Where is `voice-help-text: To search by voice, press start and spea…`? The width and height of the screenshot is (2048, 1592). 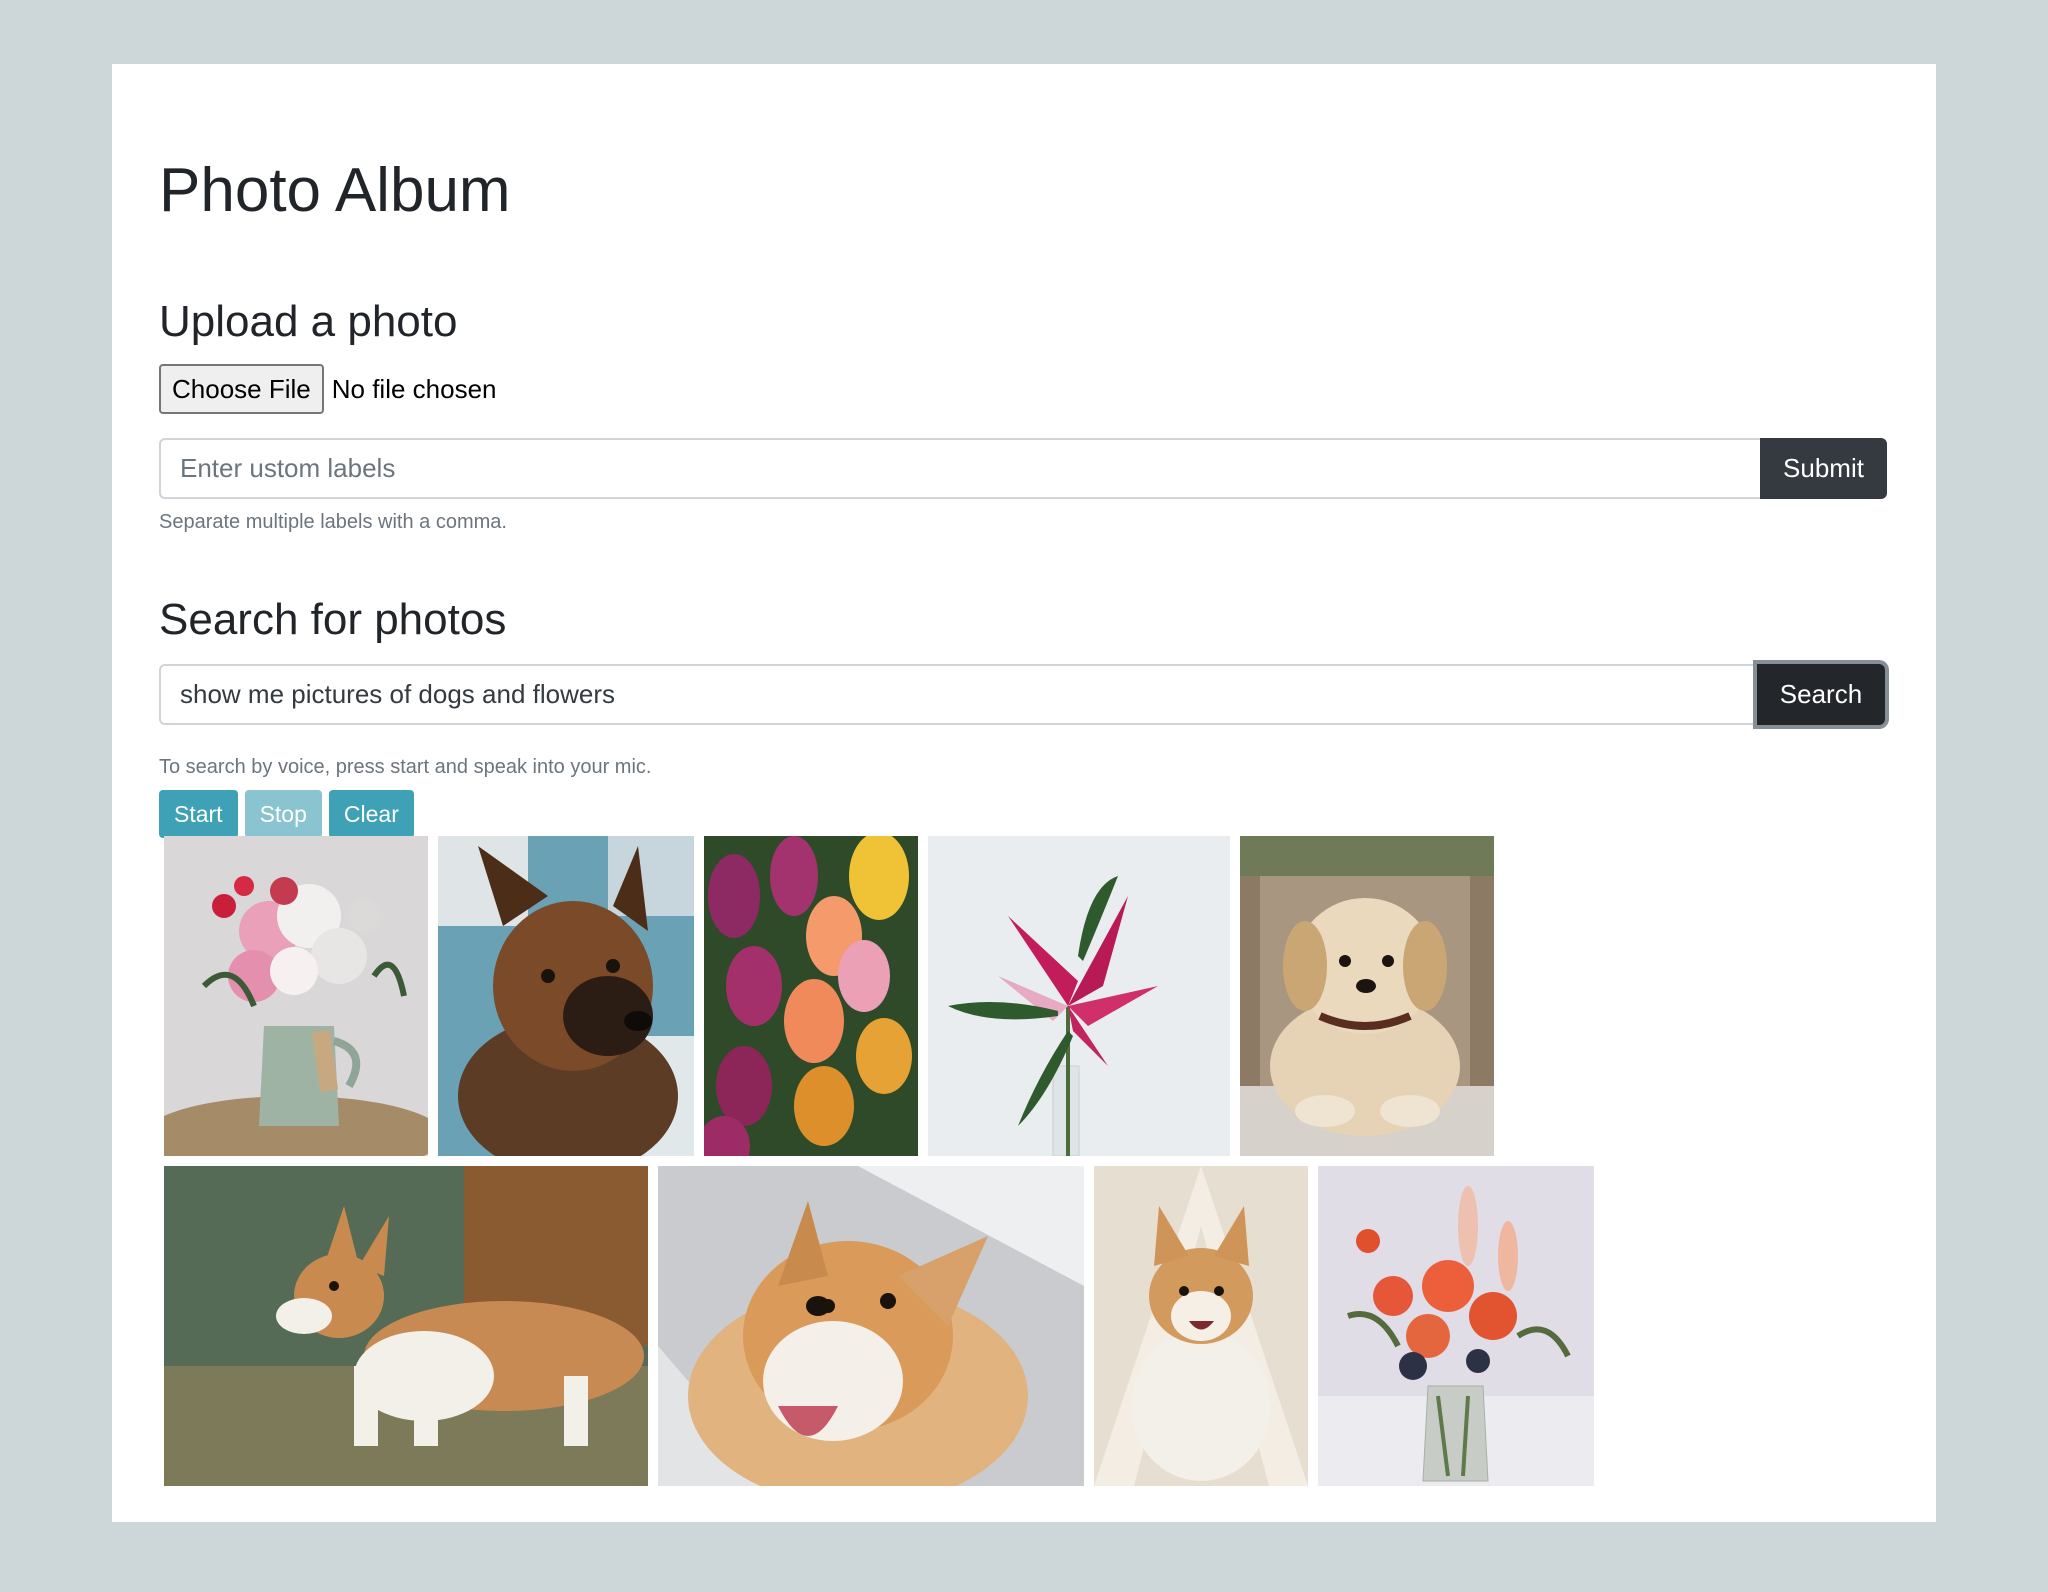
voice-help-text: To search by voice, press start and spea… is located at coordinates (405, 767).